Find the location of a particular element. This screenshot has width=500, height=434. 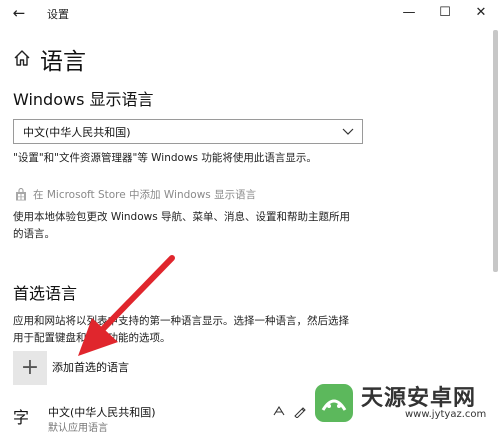

home-icon is located at coordinates (22, 58).